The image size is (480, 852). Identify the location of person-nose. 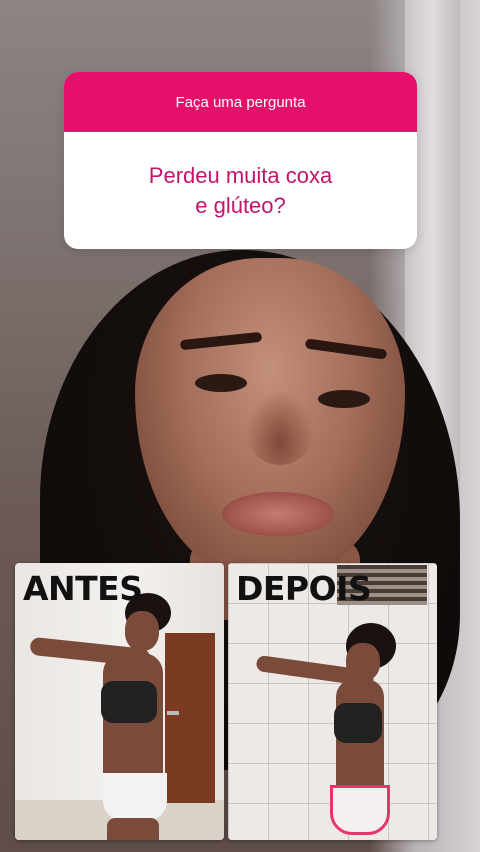
(280, 427).